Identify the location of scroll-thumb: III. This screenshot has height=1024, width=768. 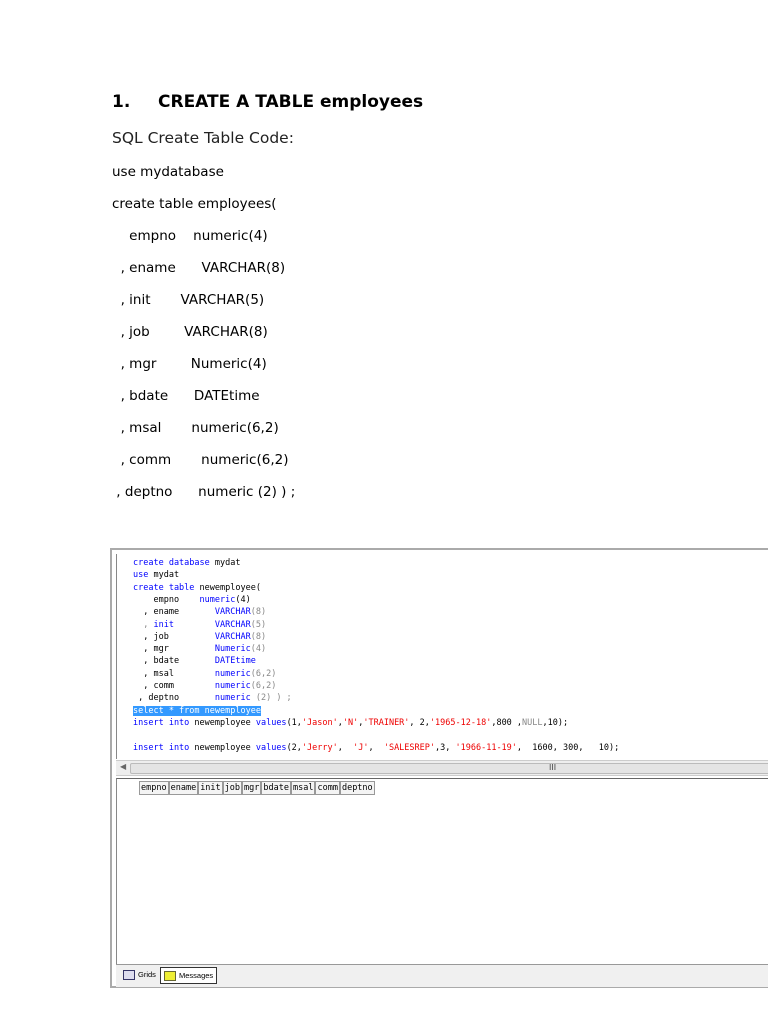
(449, 768).